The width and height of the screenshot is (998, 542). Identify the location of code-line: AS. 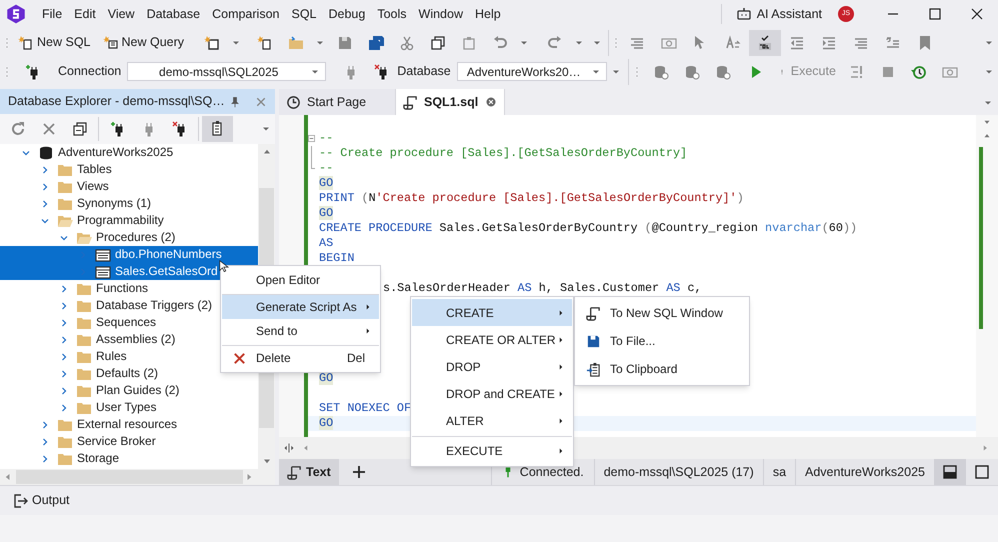
(326, 243).